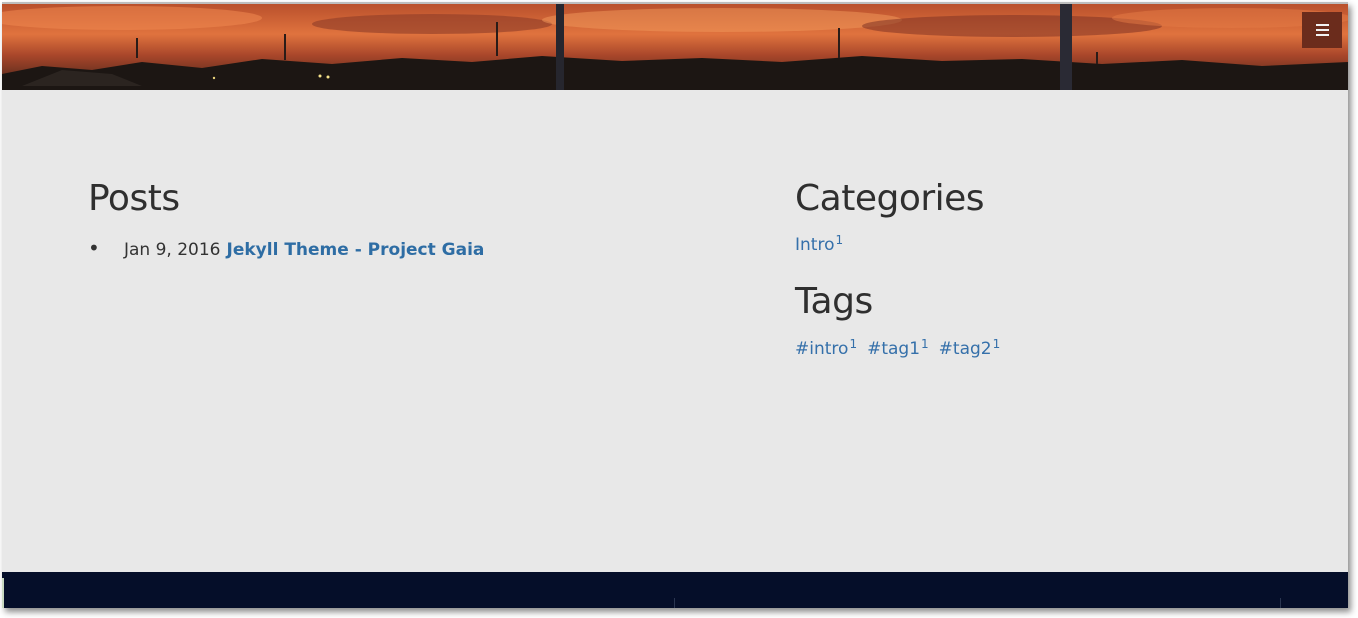 This screenshot has width=1358, height=618. I want to click on tag-label: #tag1, so click(894, 349).